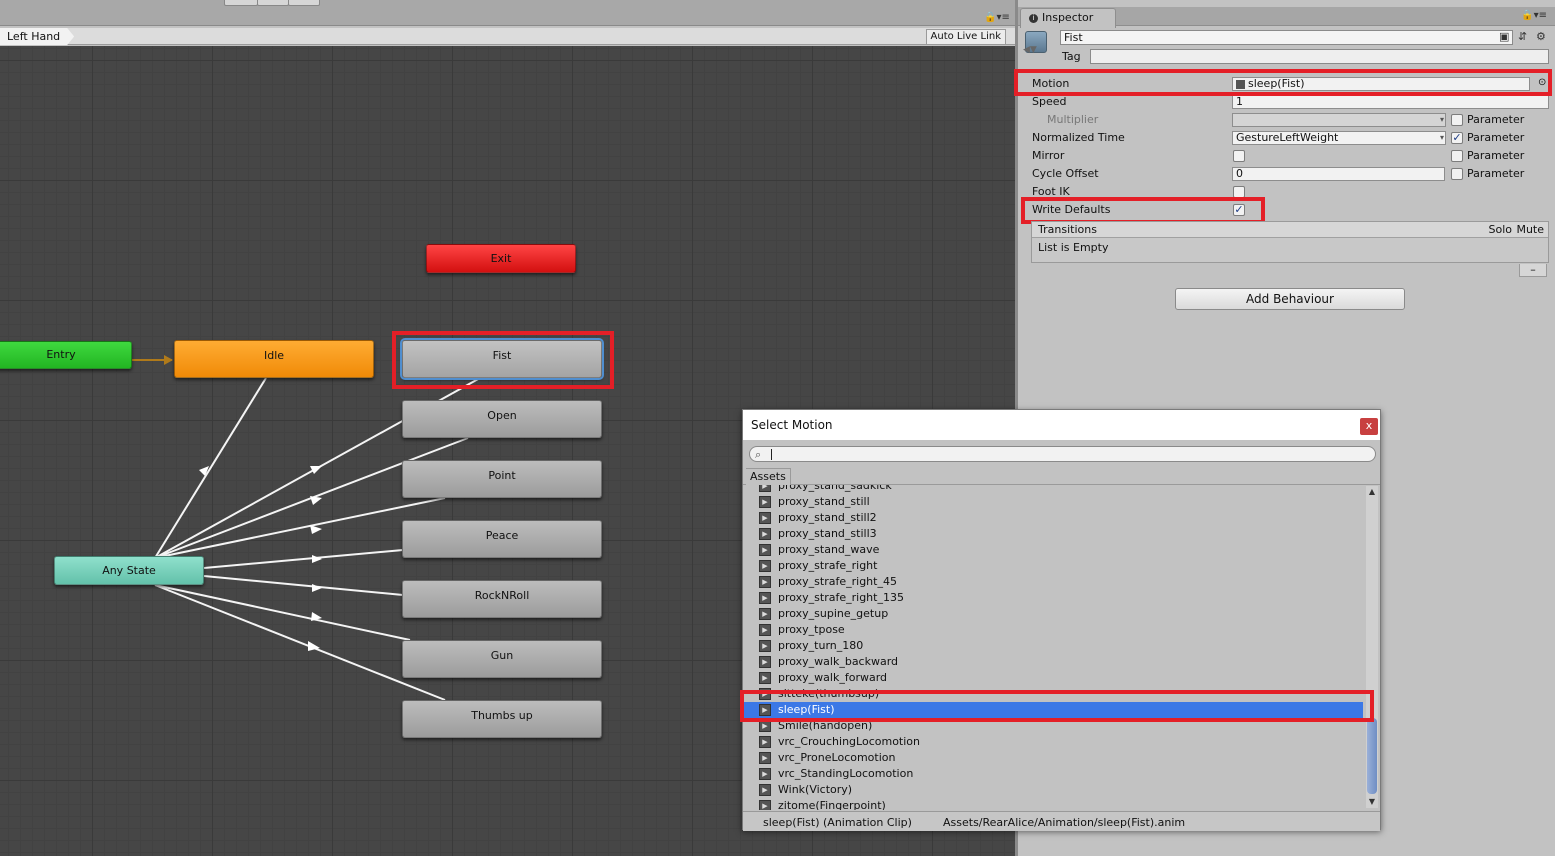 The width and height of the screenshot is (1555, 856). Describe the element at coordinates (1290, 299) in the screenshot. I see `add-behaviour-button: Add Behaviour` at that location.